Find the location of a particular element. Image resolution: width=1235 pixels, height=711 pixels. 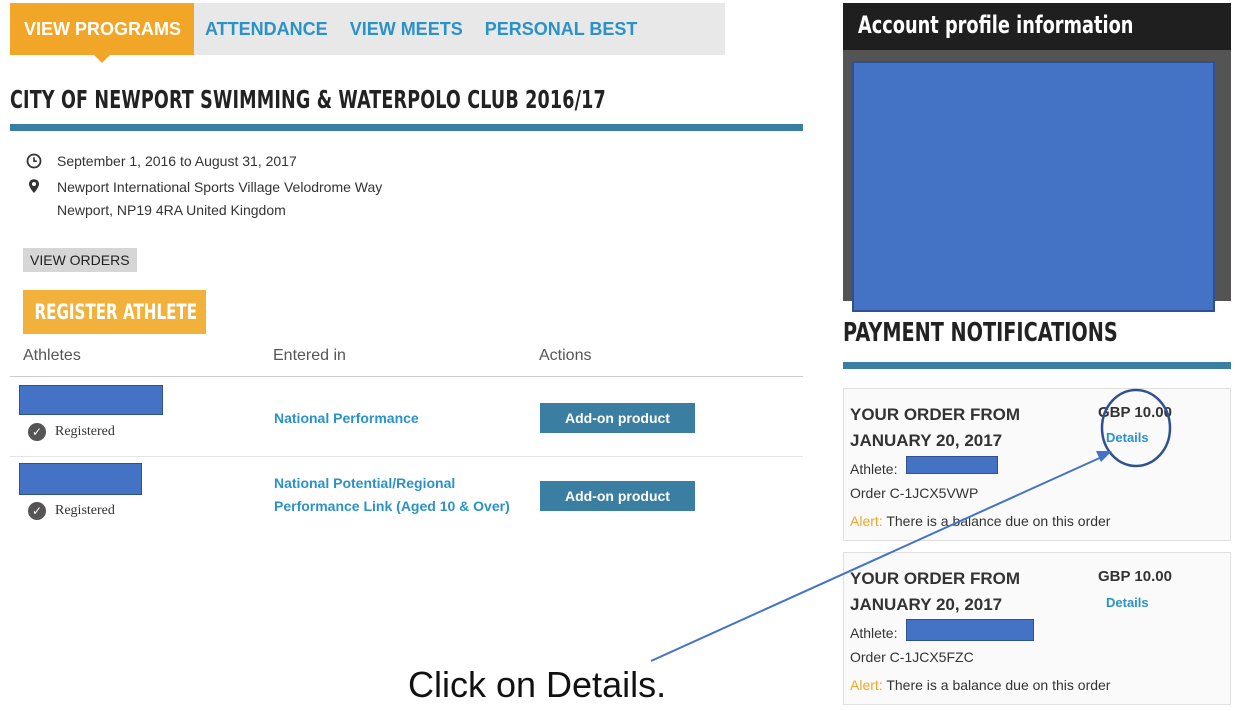

order-number: Order C-1JCX5FZC is located at coordinates (912, 657).